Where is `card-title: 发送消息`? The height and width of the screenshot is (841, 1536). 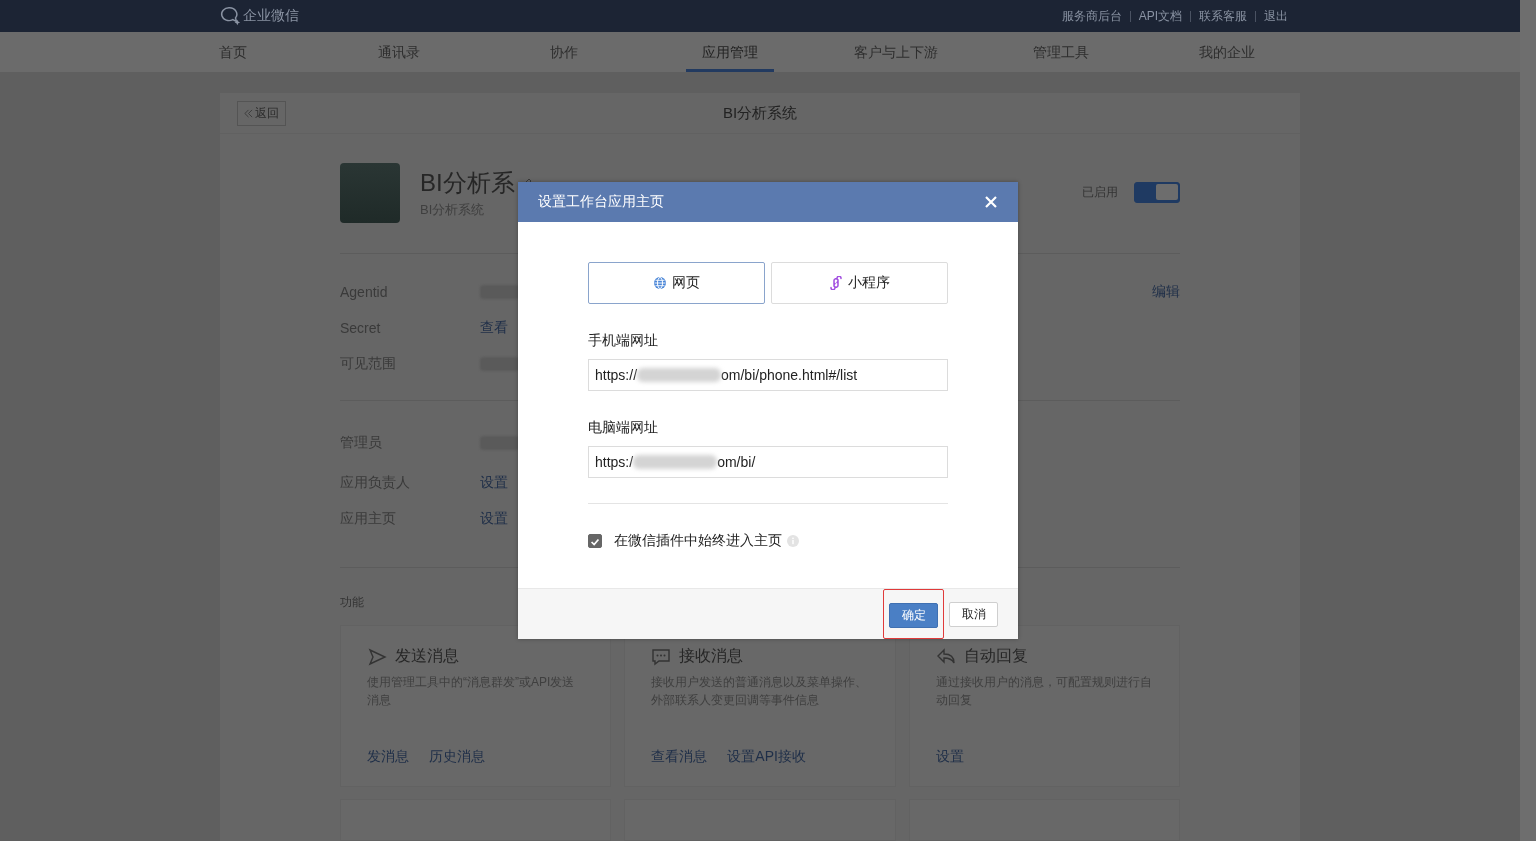
card-title: 发送消息 is located at coordinates (427, 656).